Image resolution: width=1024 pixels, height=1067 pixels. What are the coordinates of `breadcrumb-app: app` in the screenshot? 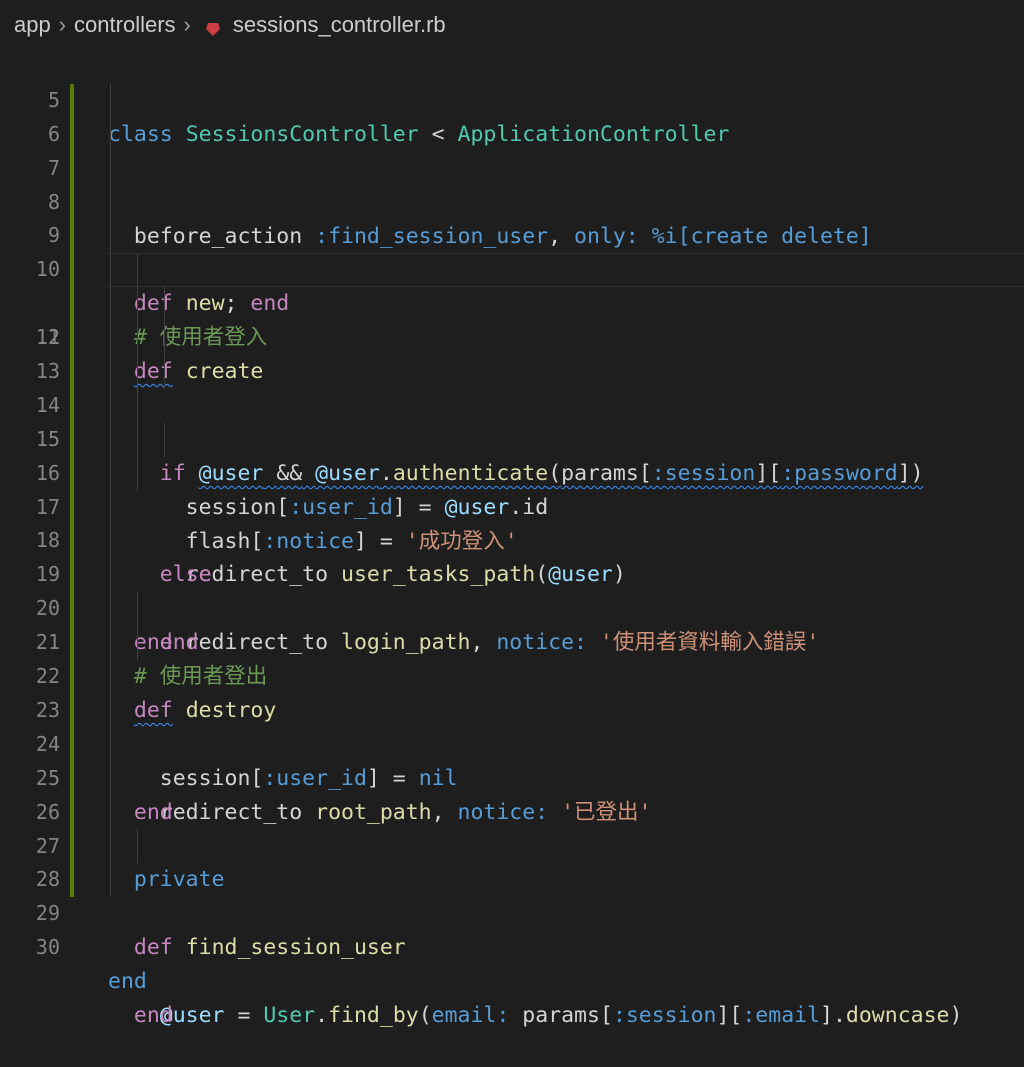 It's located at (32, 25).